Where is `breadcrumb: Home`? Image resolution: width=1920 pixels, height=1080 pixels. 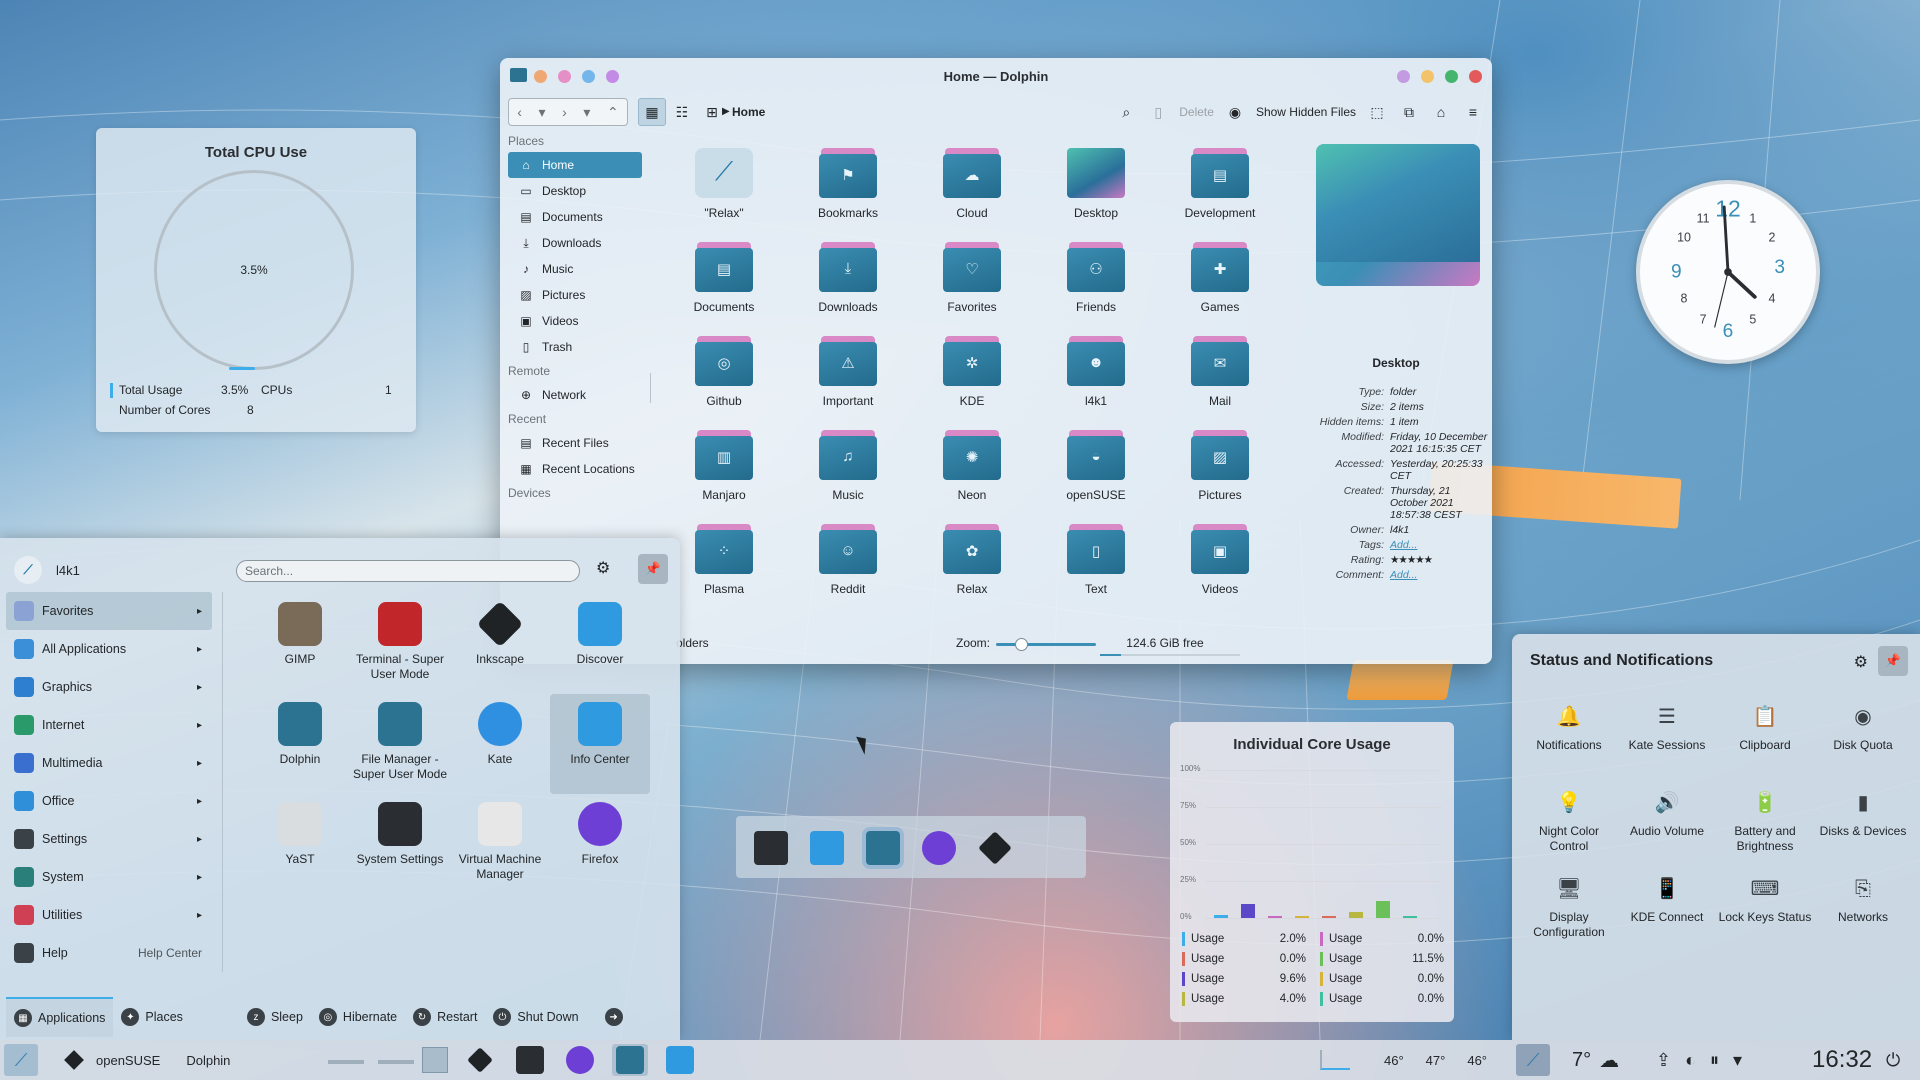 breadcrumb: Home is located at coordinates (748, 112).